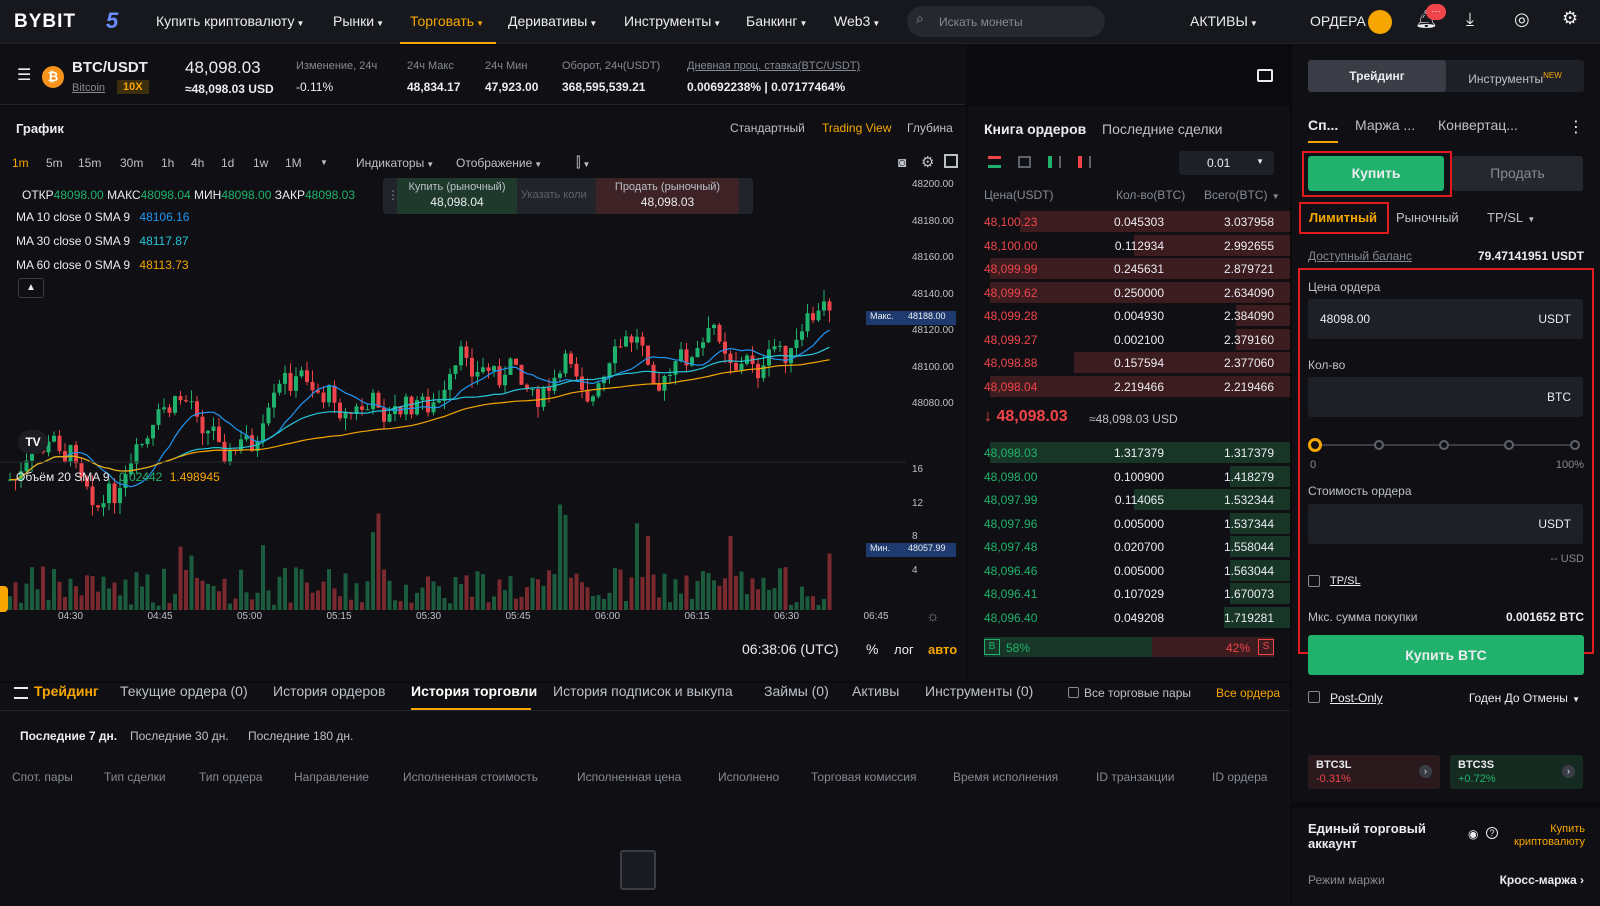 Image resolution: width=1600 pixels, height=906 pixels. Describe the element at coordinates (1129, 570) in the screenshot. I see `orderbook-row: 48,096.46 0.005000 1.563044` at that location.